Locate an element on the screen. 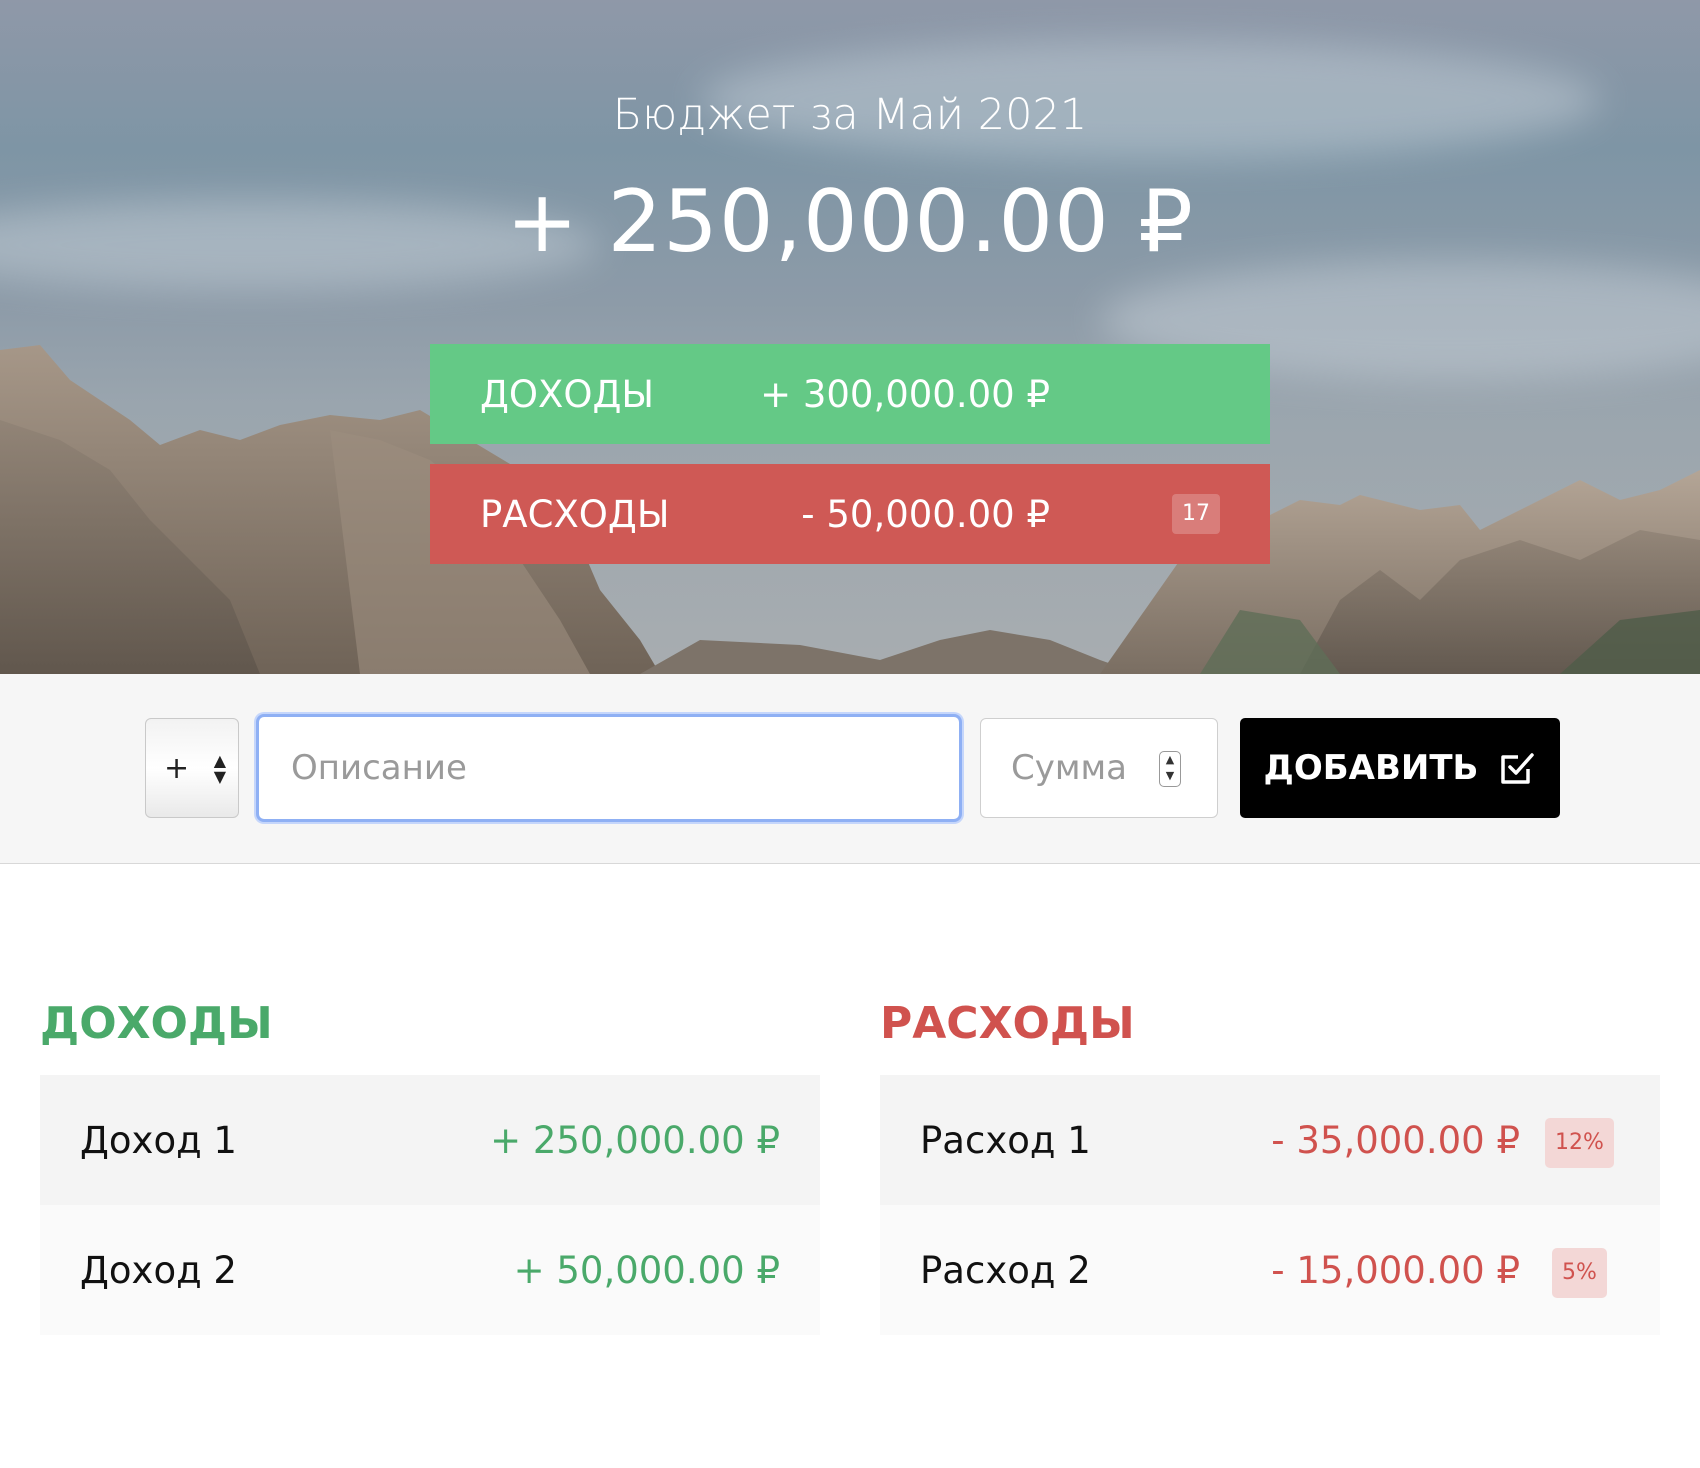  checkbox-edit-icon is located at coordinates (1518, 768).